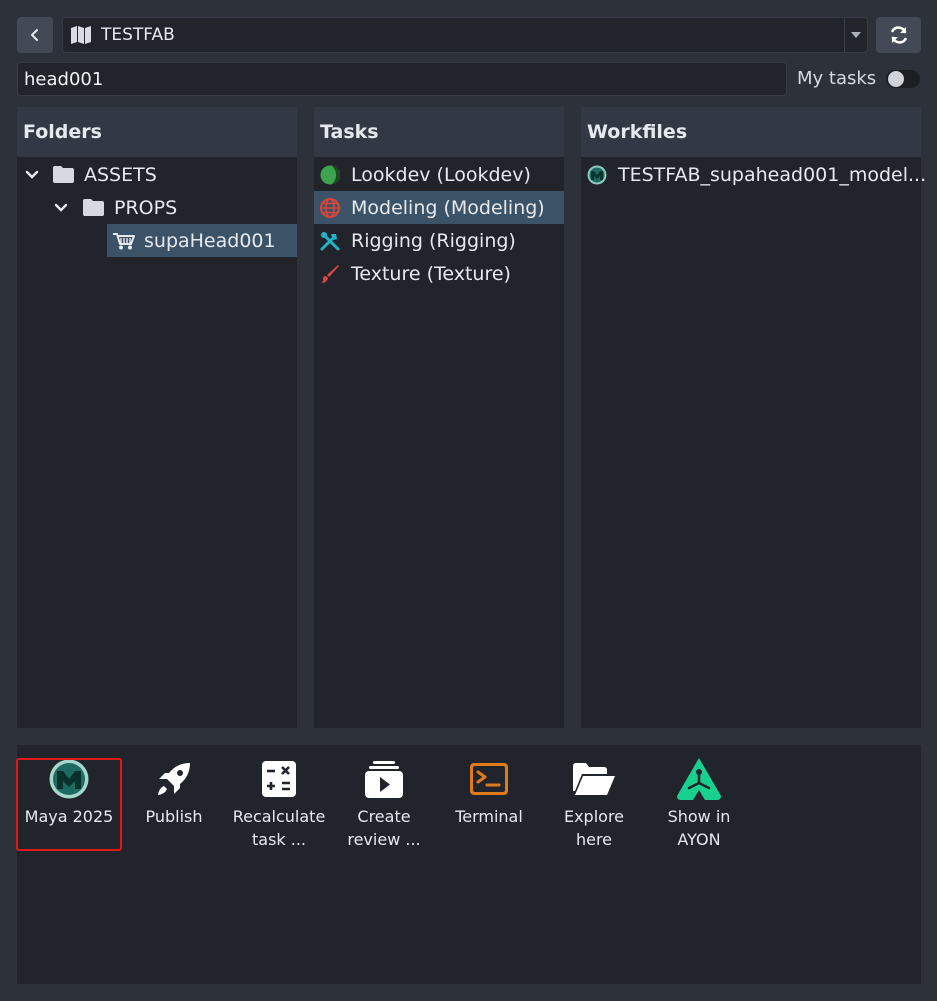 Image resolution: width=937 pixels, height=1001 pixels. I want to click on back-button, so click(35, 35).